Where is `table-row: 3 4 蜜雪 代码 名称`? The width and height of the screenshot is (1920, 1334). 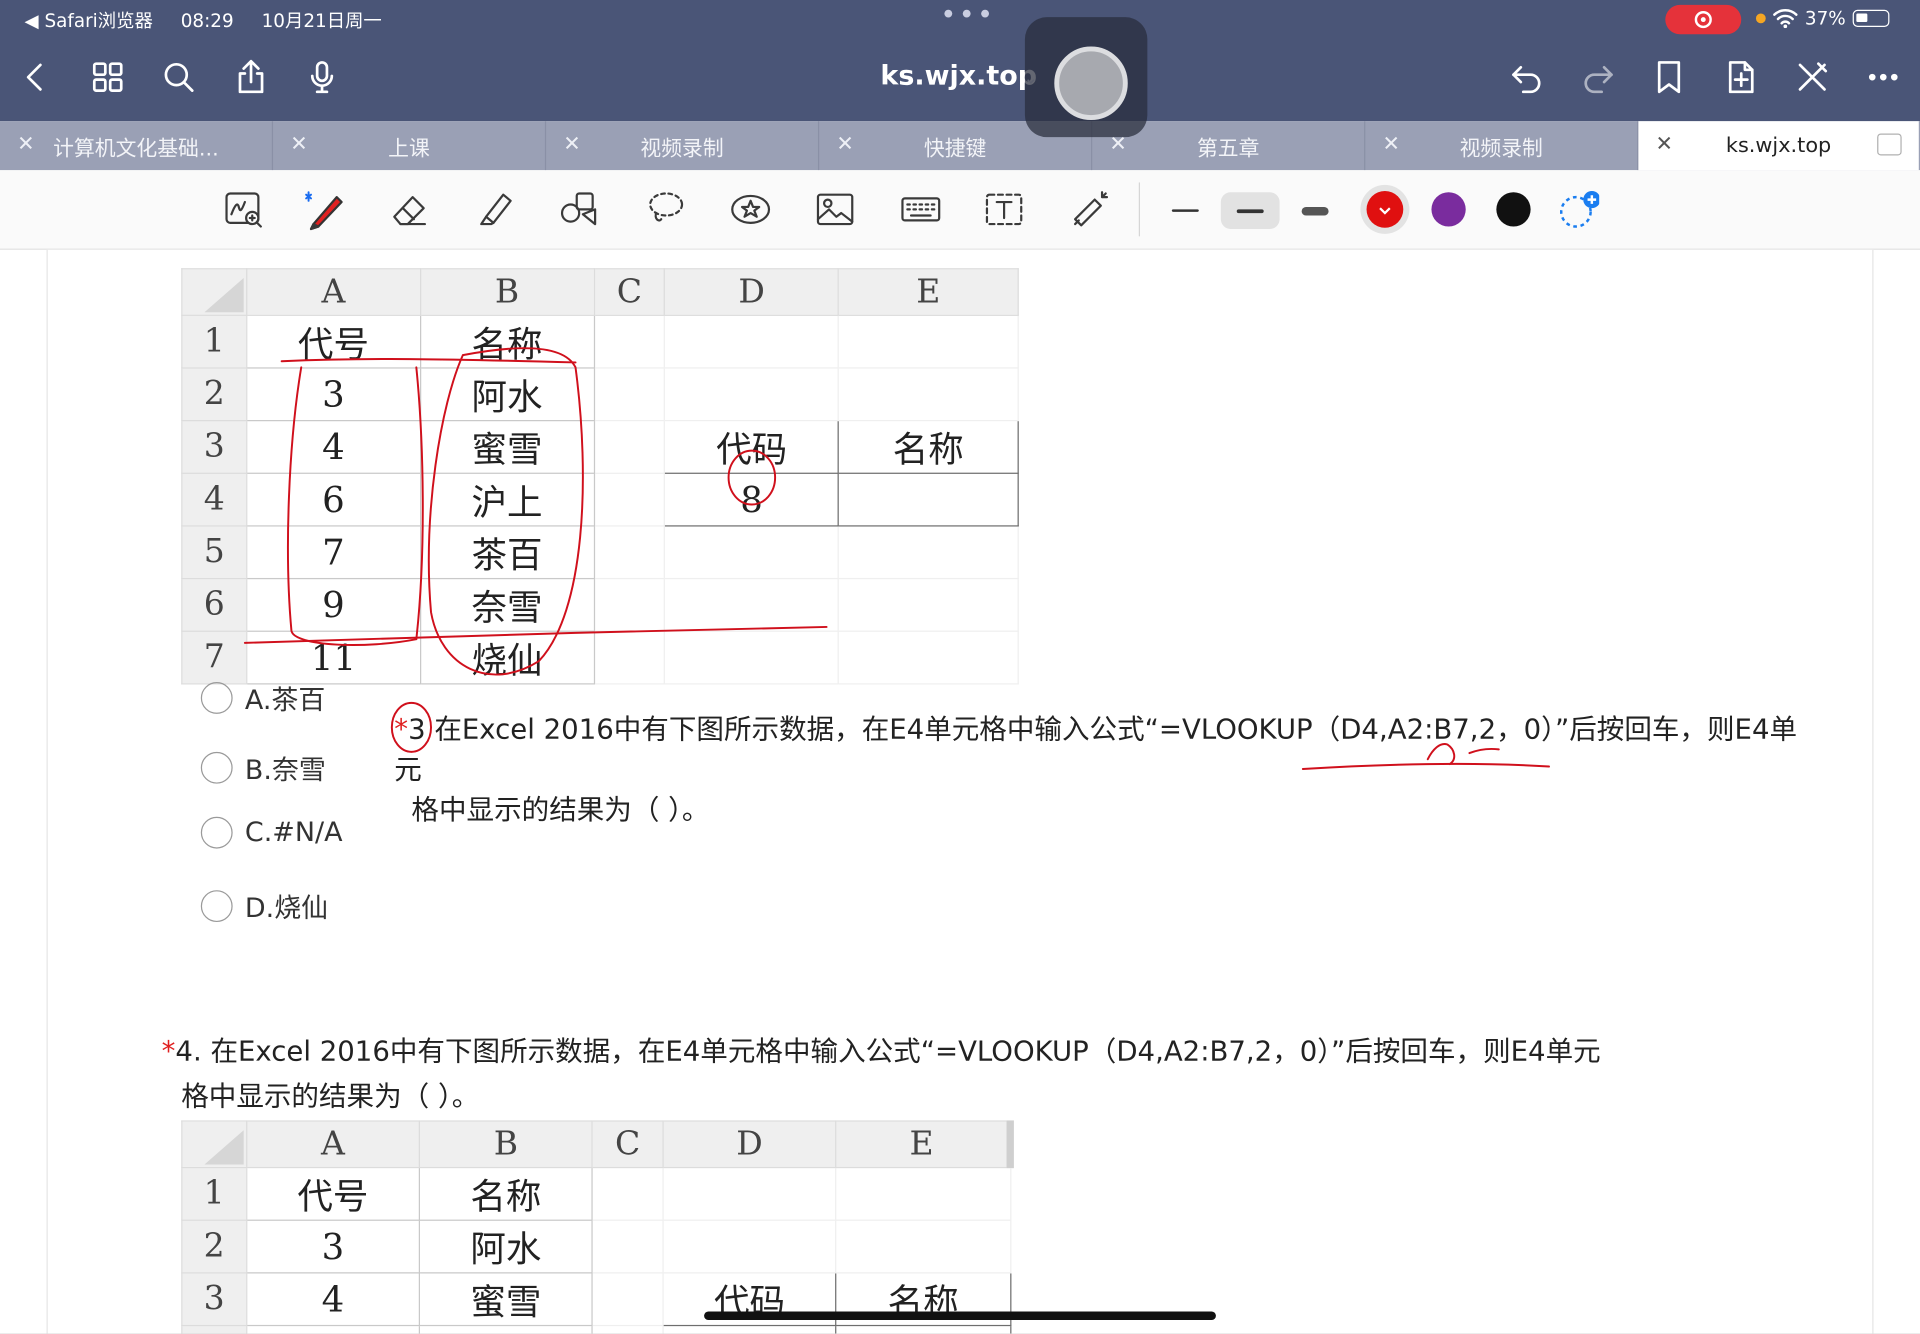 table-row: 3 4 蜜雪 代码 名称 is located at coordinates (600, 446).